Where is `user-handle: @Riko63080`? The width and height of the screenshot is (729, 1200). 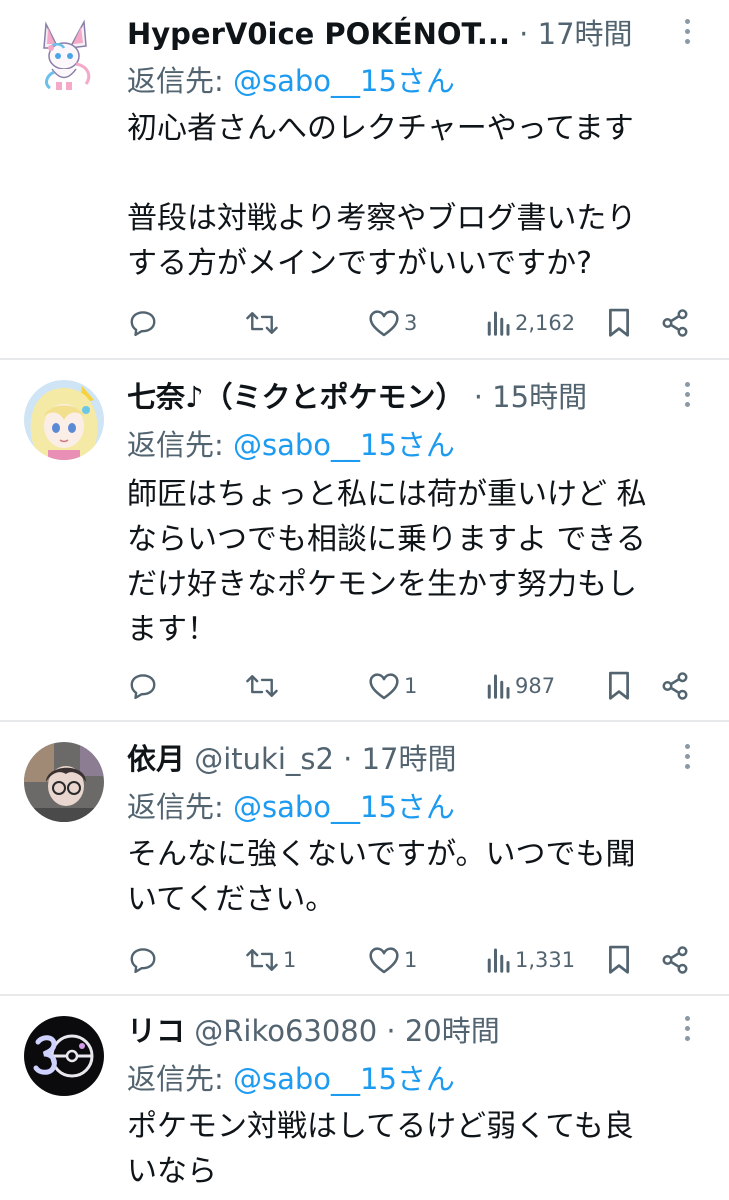 user-handle: @Riko63080 is located at coordinates (281, 1031).